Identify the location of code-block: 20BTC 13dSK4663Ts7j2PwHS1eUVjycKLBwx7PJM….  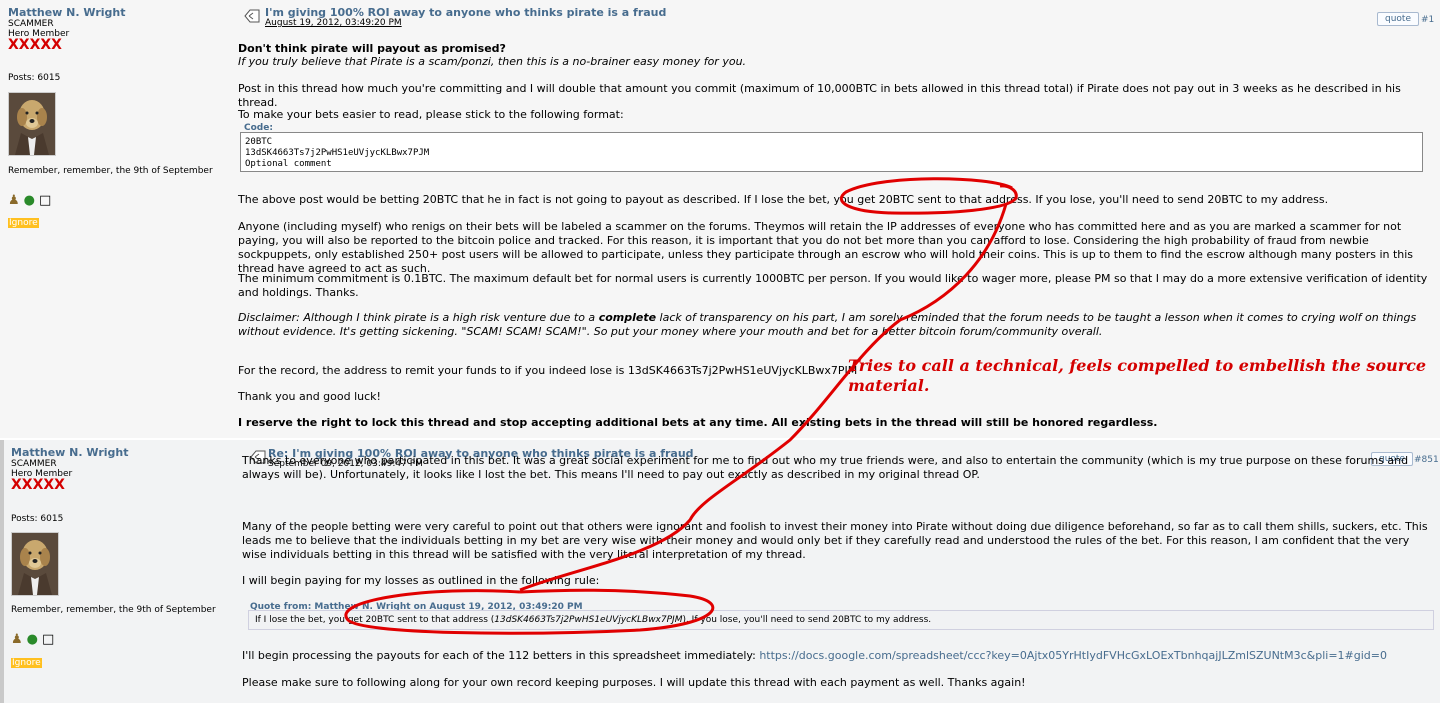
(831, 152).